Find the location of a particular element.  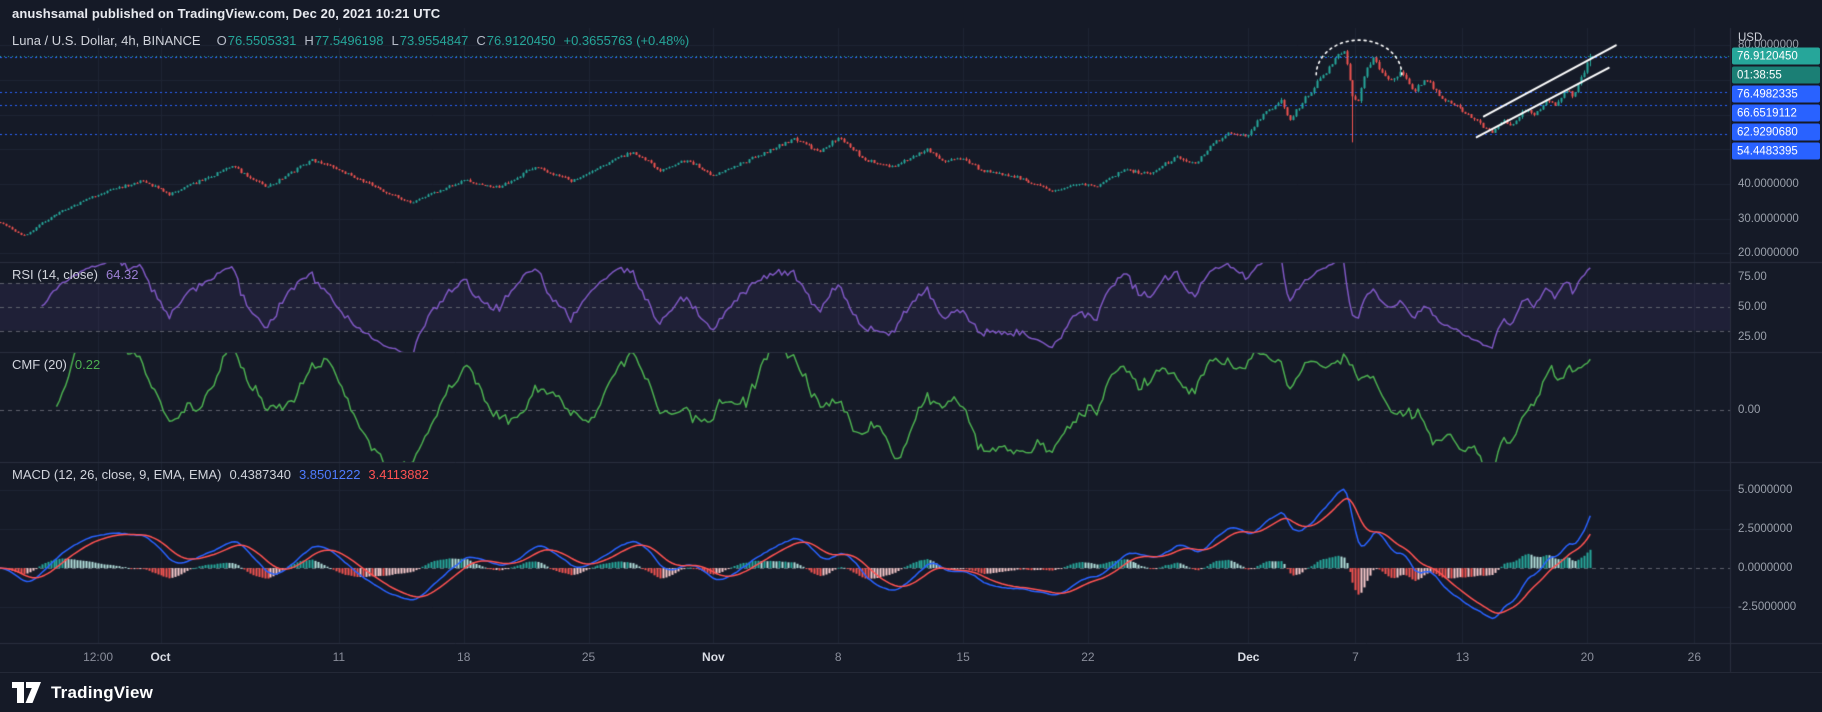

change-value: +0.3655763 (+0.48%) is located at coordinates (626, 40).